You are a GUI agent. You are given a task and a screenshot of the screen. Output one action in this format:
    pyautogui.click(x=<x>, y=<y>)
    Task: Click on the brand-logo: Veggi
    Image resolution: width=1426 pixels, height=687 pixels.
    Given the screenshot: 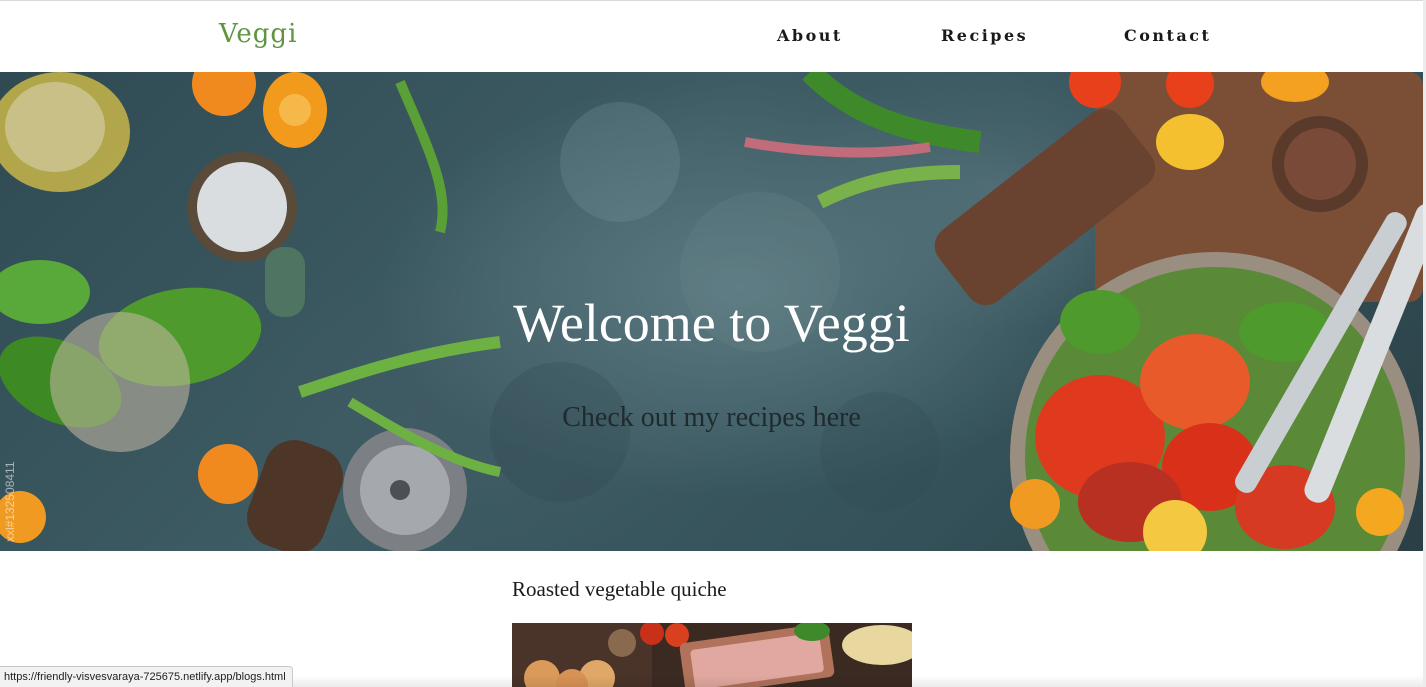 What is the action you would take?
    pyautogui.click(x=258, y=34)
    